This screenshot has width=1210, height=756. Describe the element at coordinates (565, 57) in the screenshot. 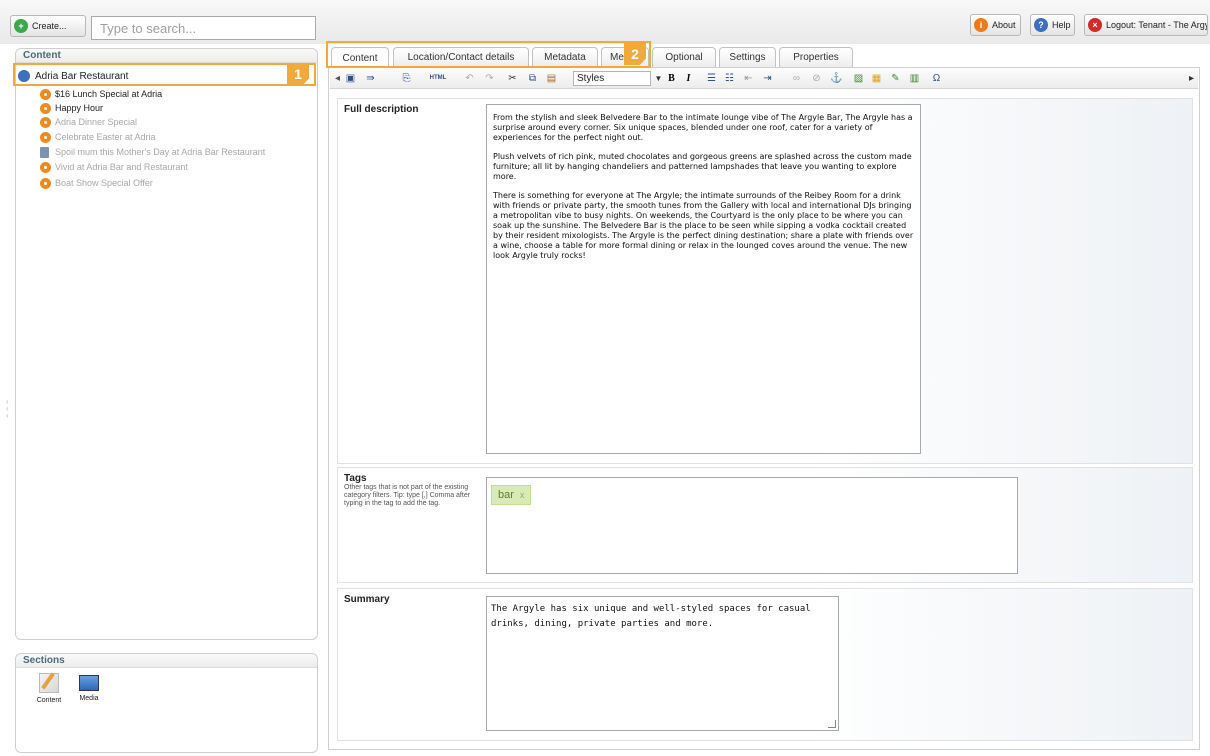

I see `tab-metadata: Metadata` at that location.